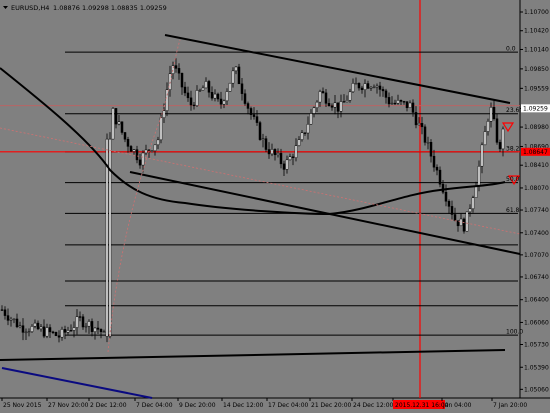  Describe the element at coordinates (536, 255) in the screenshot. I see `y-tick-label: 1.07070` at that location.